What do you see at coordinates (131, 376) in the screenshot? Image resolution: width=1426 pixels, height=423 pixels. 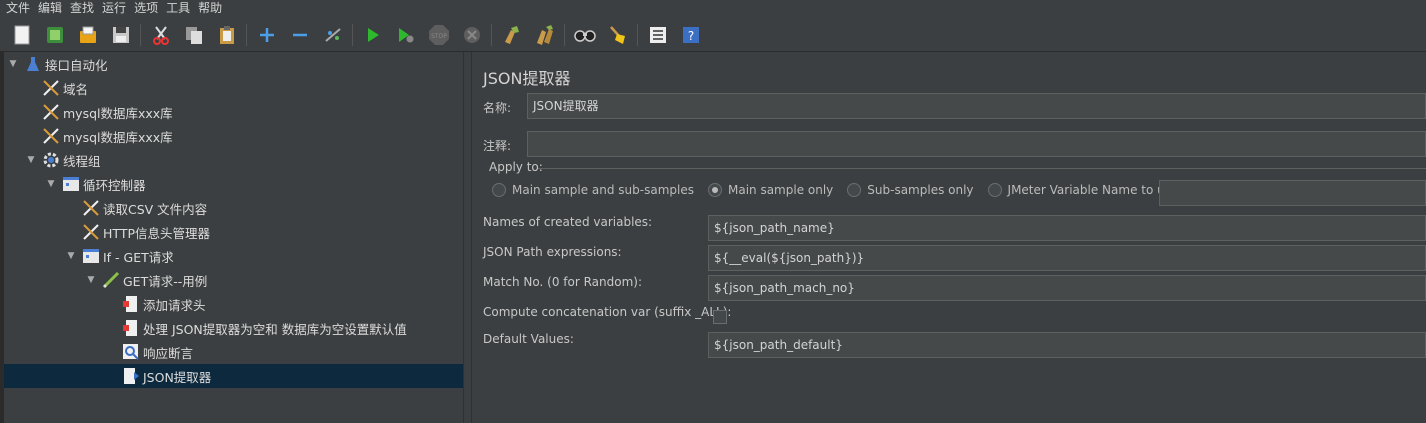 I see `postprocessor-icon` at bounding box center [131, 376].